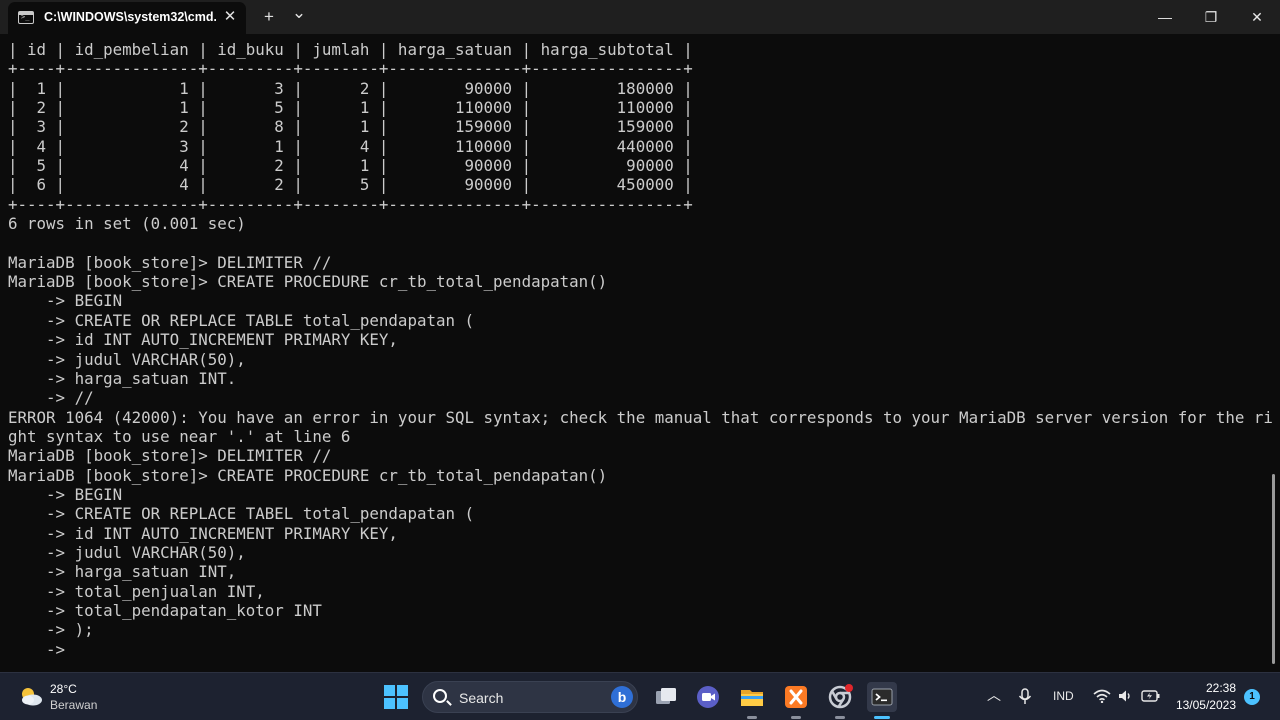  Describe the element at coordinates (63, 689) in the screenshot. I see `weather-temperature: 28°C` at that location.